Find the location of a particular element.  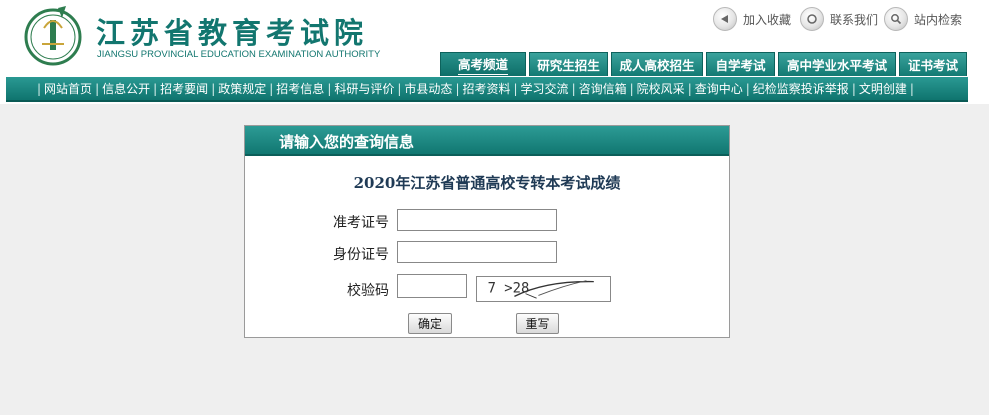

contact-us-link: 联系我们 is located at coordinates (839, 19).